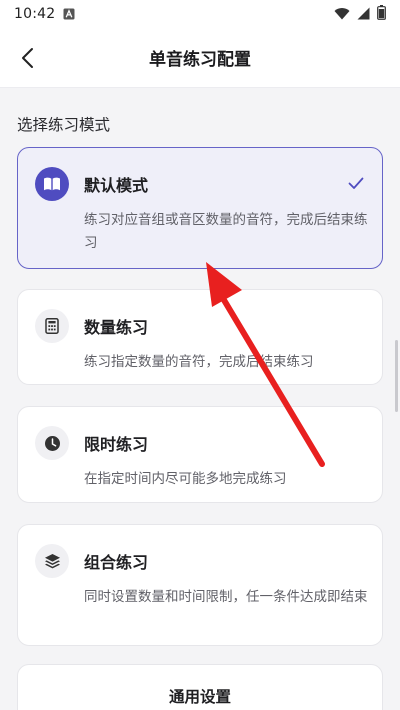  What do you see at coordinates (226, 597) in the screenshot?
I see `mode-description: 同时设置数量和时间限制，任一条件达成即结束` at bounding box center [226, 597].